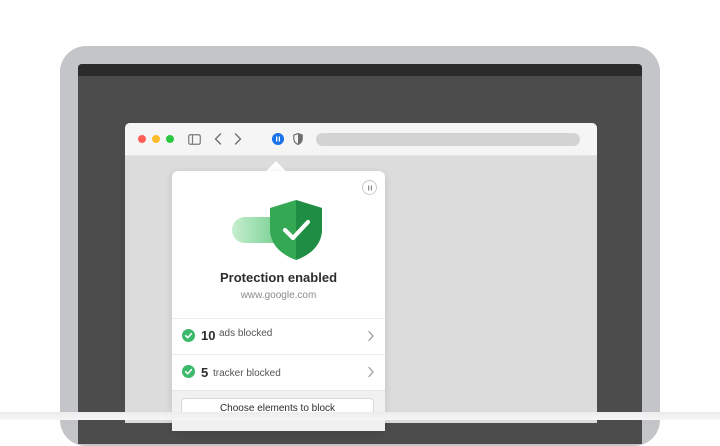 Image resolution: width=720 pixels, height=446 pixels. What do you see at coordinates (142, 139) in the screenshot?
I see `close-window-button` at bounding box center [142, 139].